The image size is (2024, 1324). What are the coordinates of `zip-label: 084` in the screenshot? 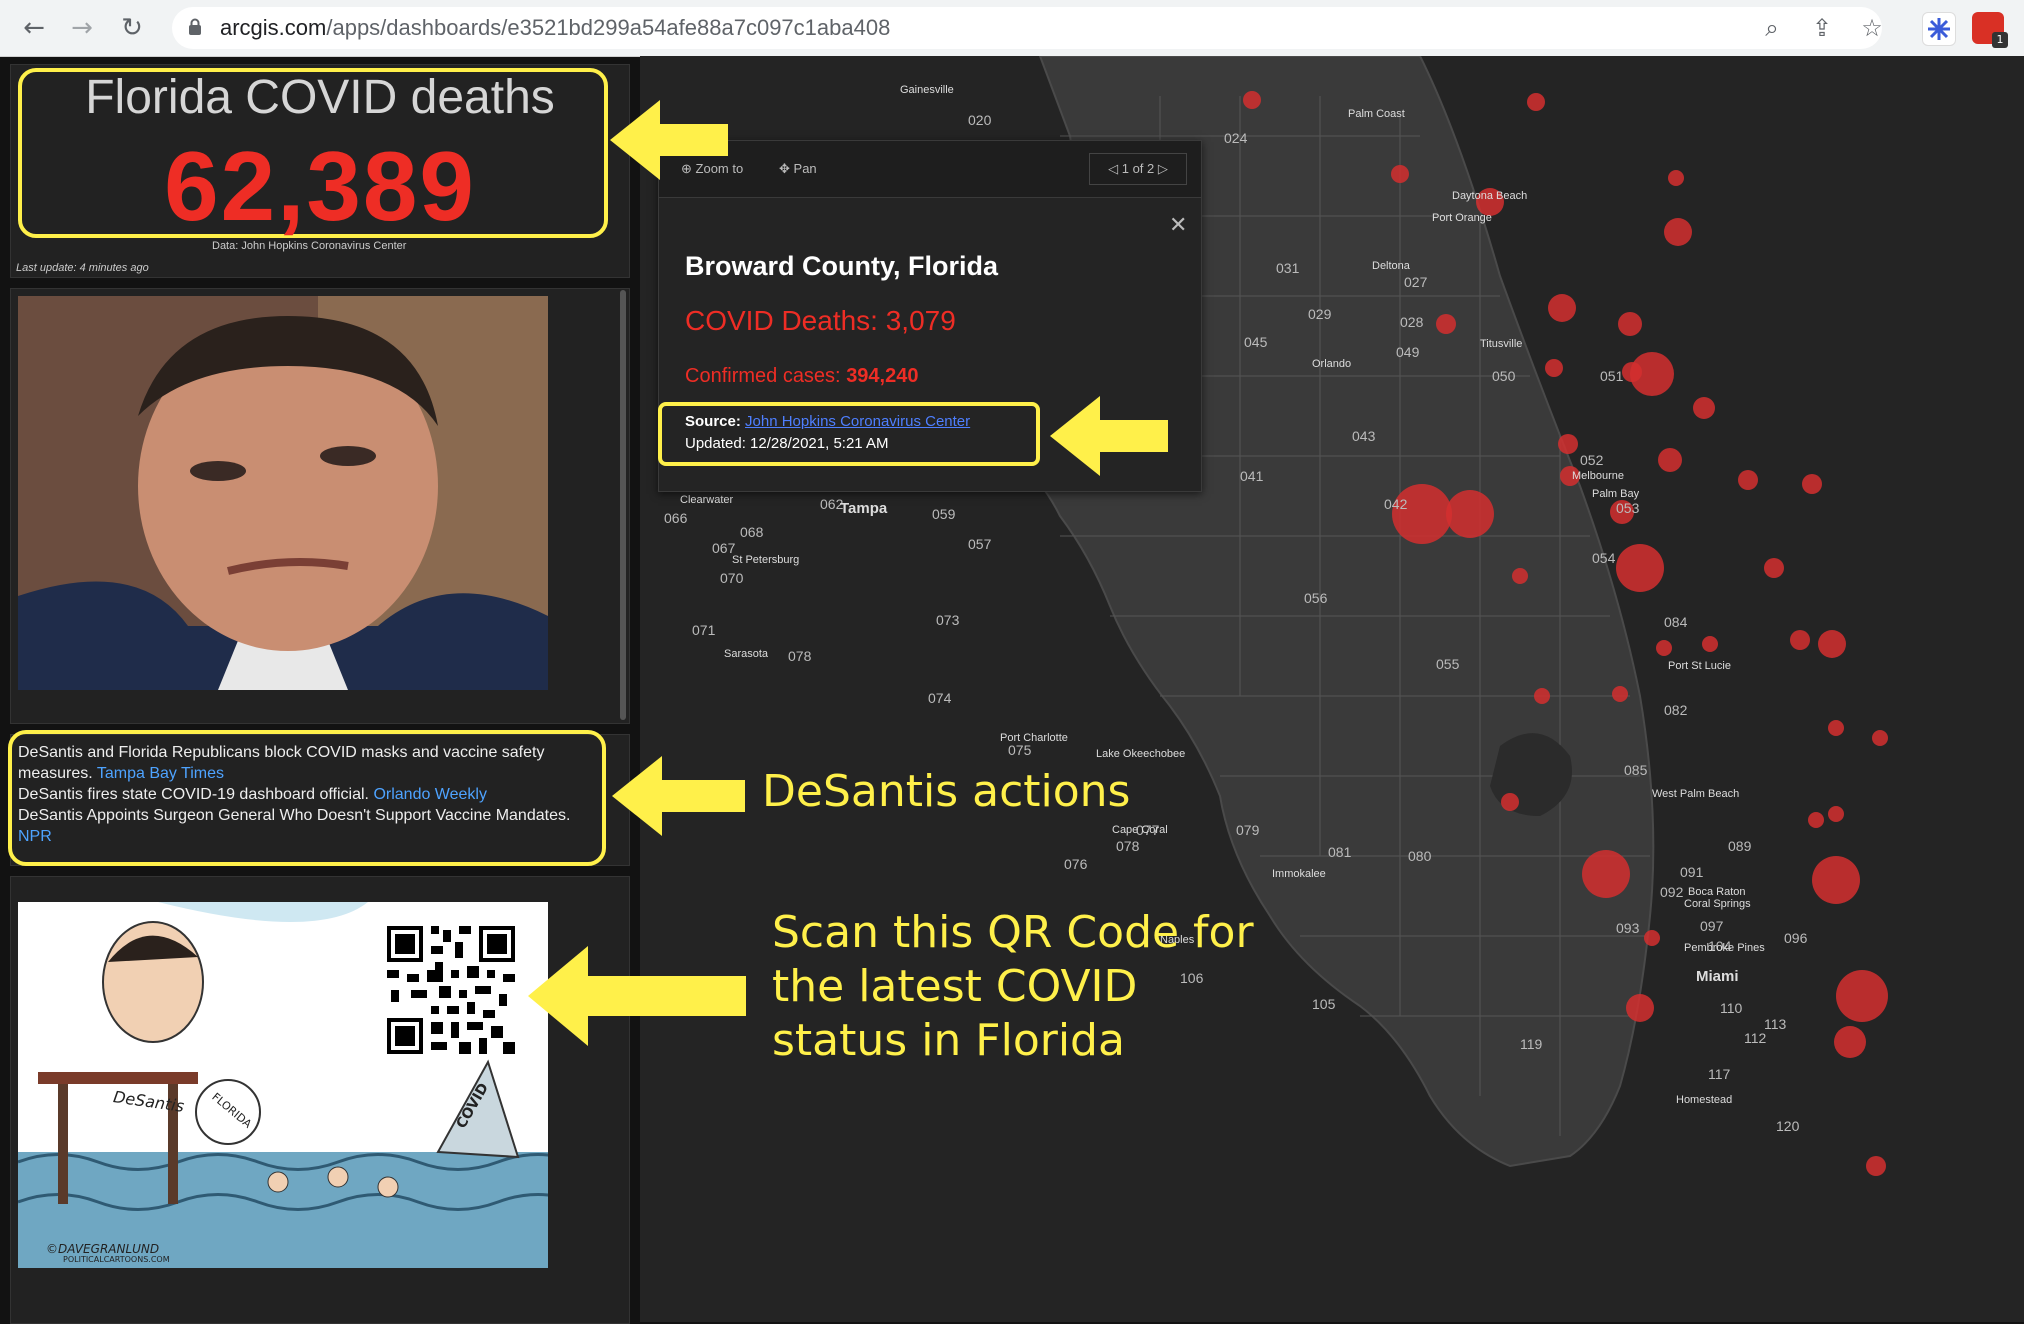 It's located at (1676, 622).